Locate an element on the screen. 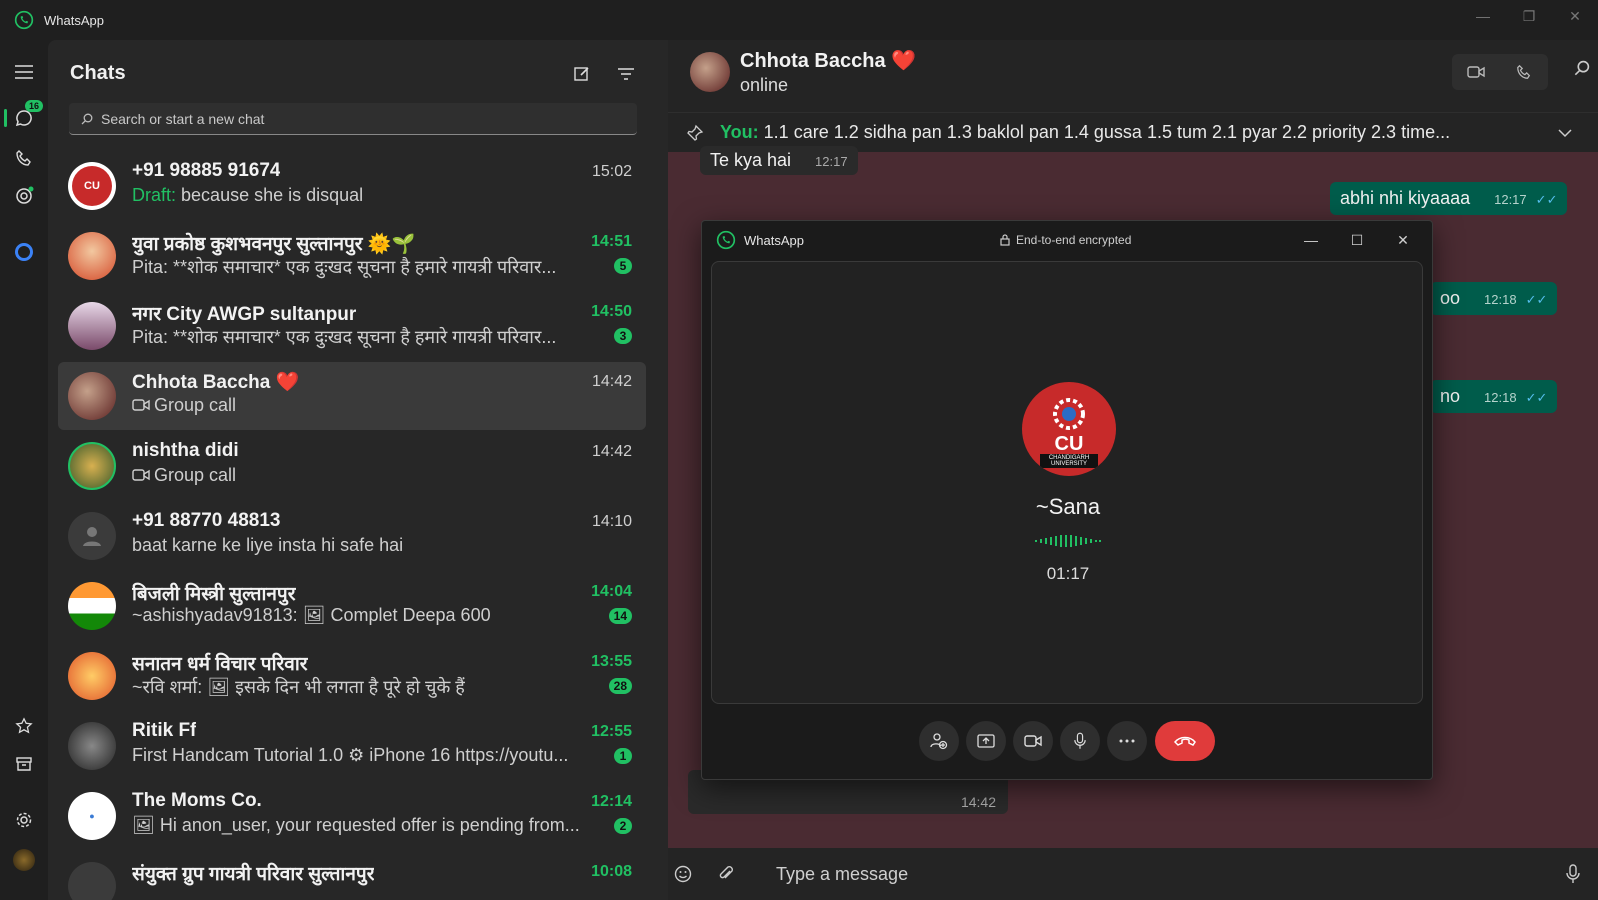  search-input: Search or start a new chat is located at coordinates (353, 119).